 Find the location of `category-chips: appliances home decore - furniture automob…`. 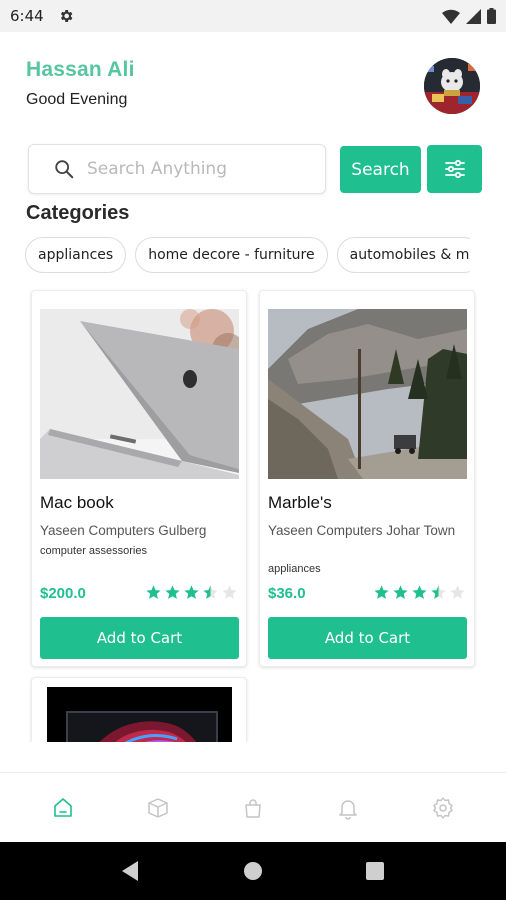

category-chips: appliances home decore - furniture automob… is located at coordinates (247, 255).